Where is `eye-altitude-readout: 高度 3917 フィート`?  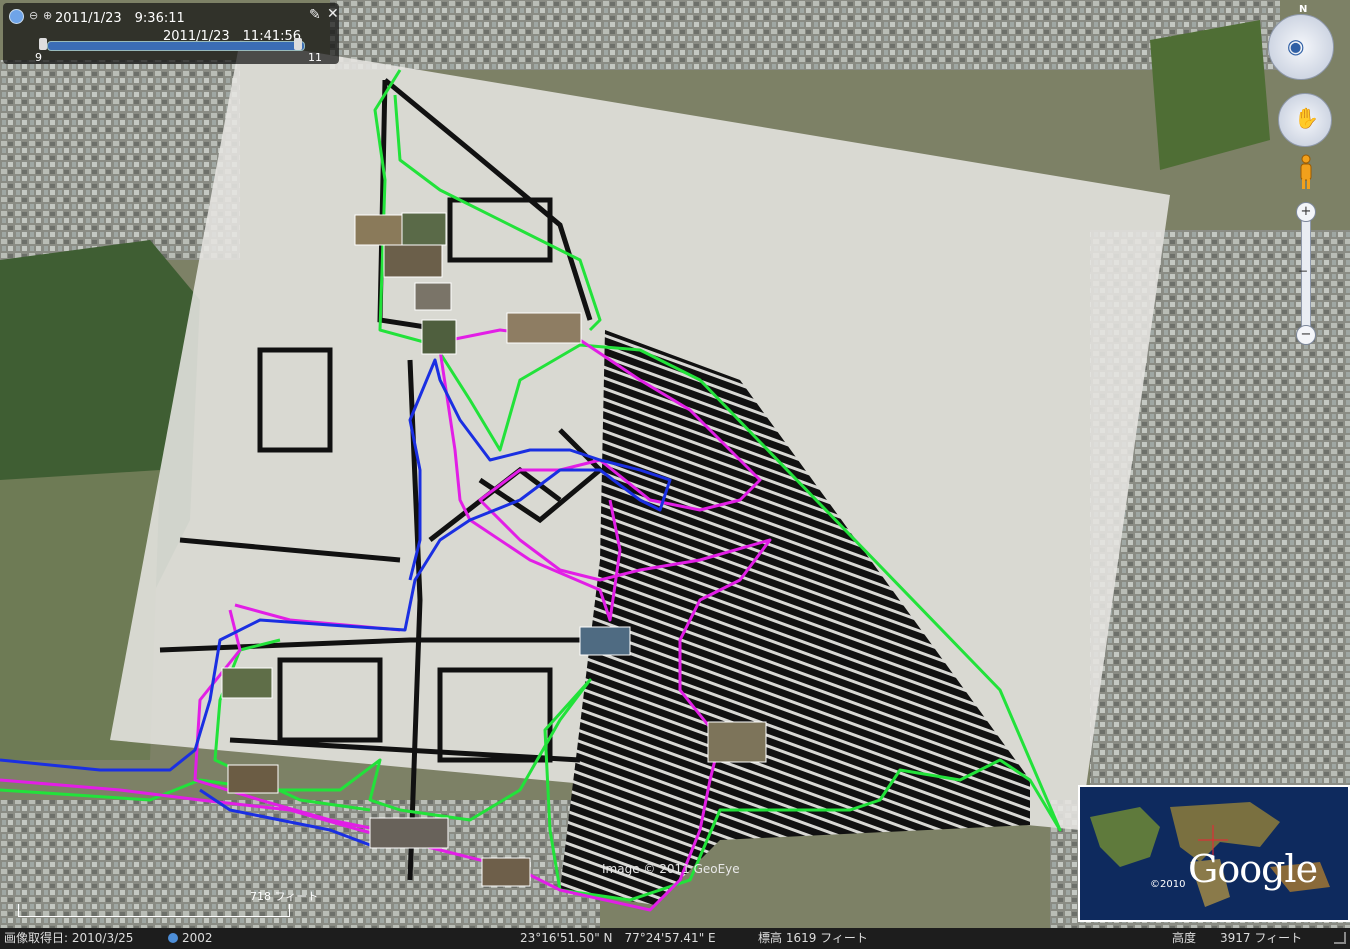
eye-altitude-readout: 高度 3917 フィート is located at coordinates (1237, 938).